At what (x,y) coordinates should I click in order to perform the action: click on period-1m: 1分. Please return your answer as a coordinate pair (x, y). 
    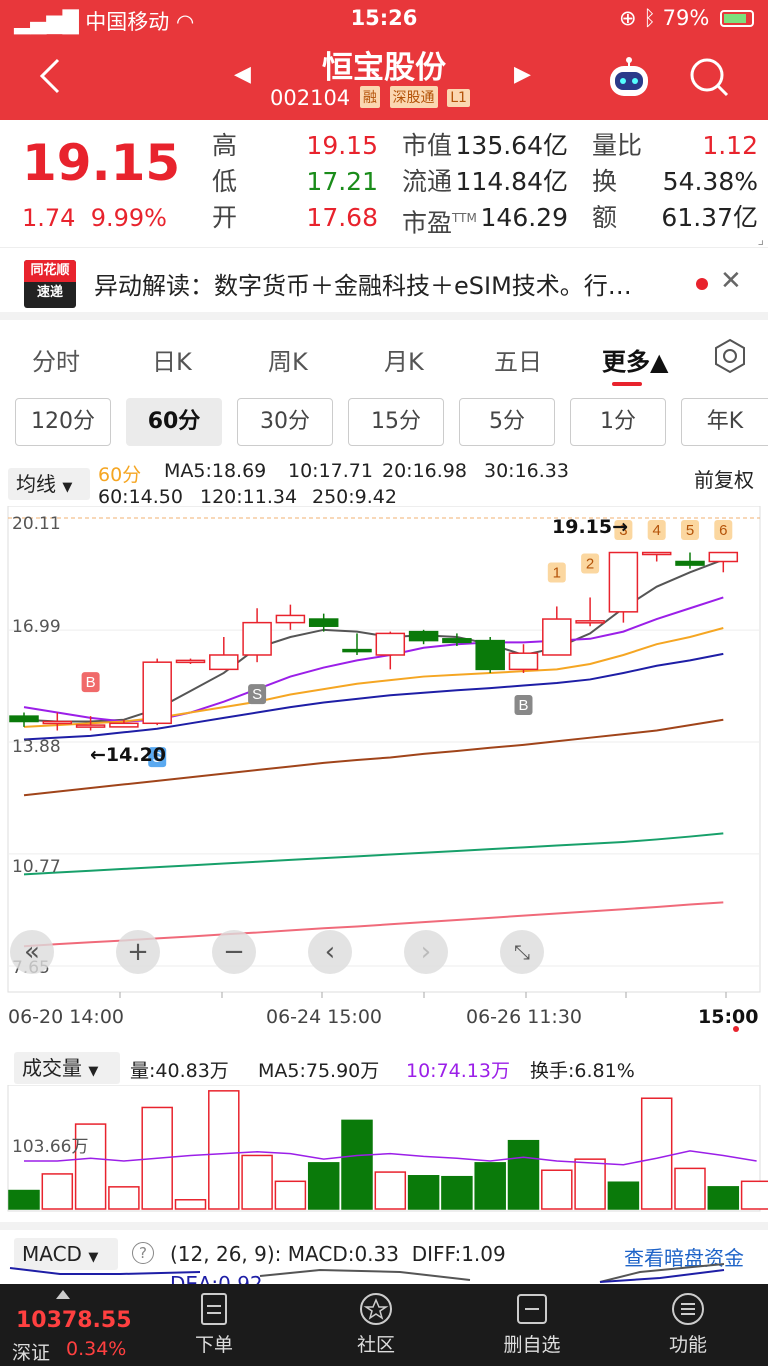
    Looking at the image, I should click on (618, 422).